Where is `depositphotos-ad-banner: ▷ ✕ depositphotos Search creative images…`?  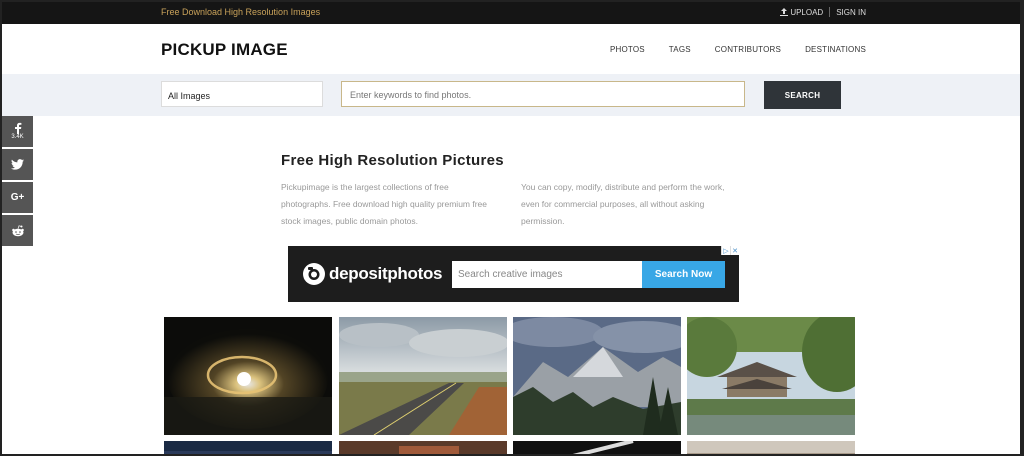
depositphotos-ad-banner: ▷ ✕ depositphotos Search creative images… is located at coordinates (513, 274).